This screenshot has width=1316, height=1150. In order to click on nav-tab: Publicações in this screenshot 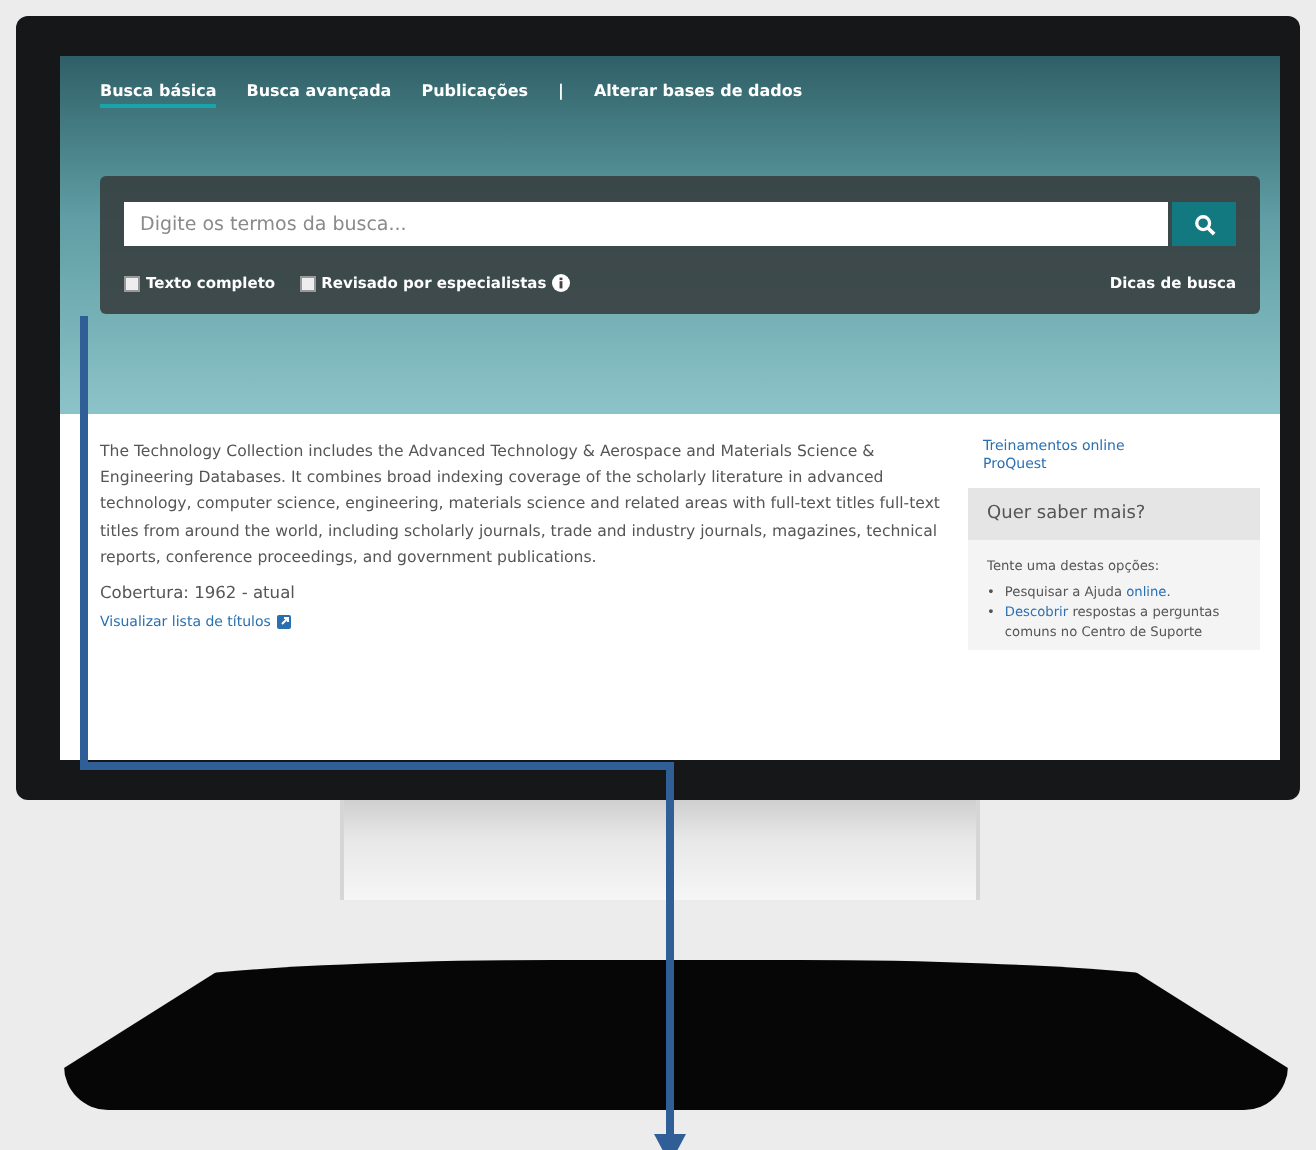, I will do `click(475, 94)`.